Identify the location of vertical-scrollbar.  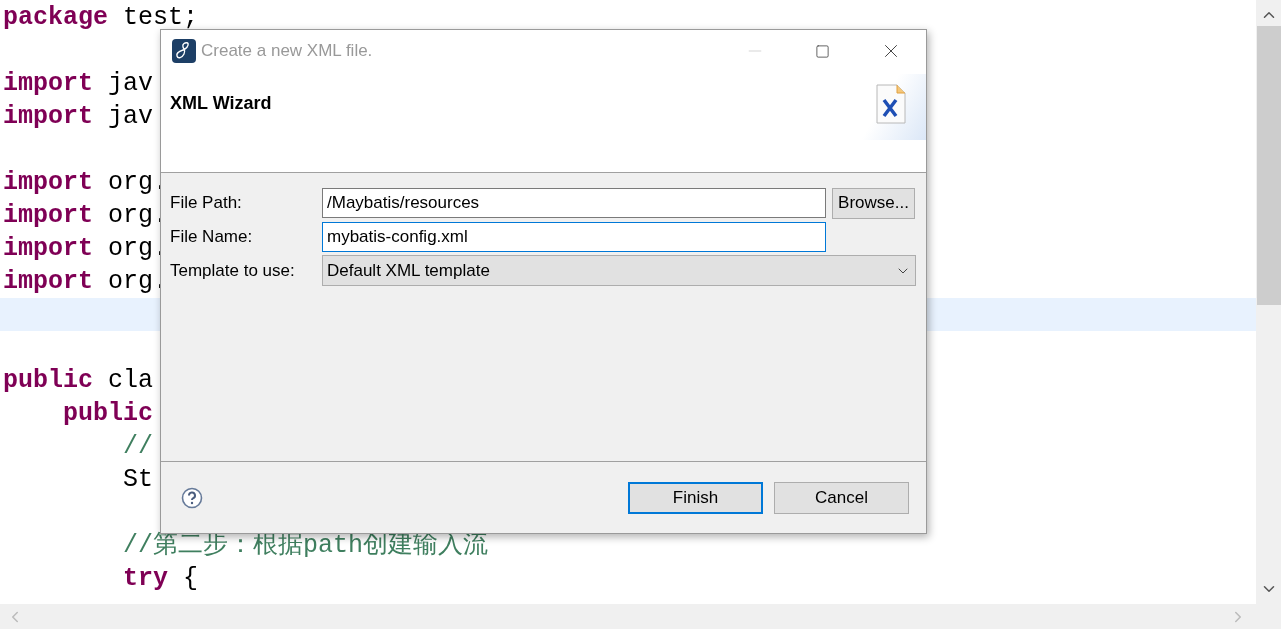
(1268, 302).